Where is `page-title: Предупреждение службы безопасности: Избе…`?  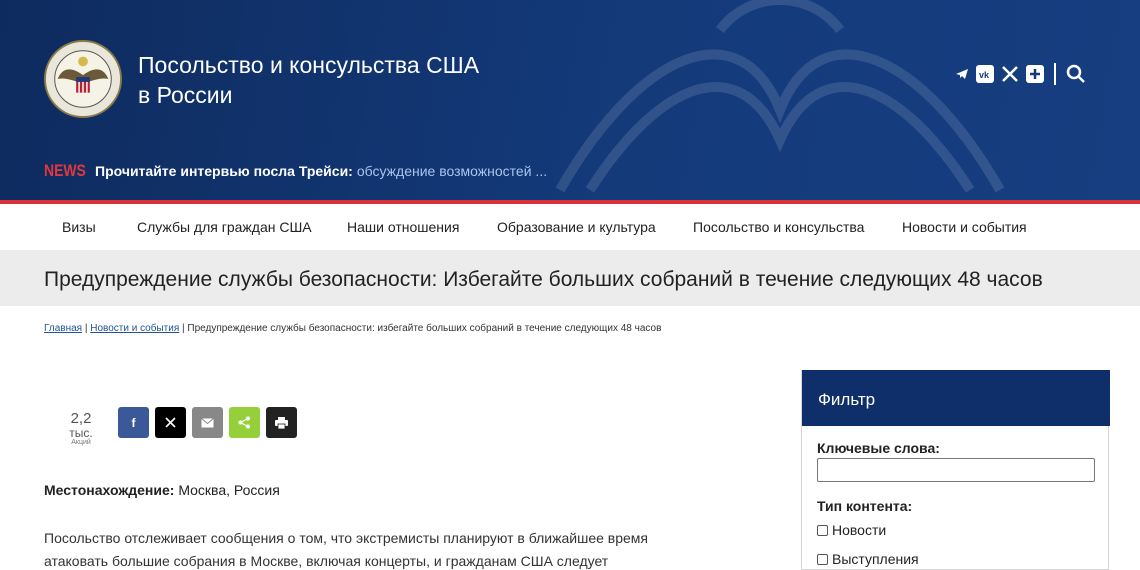 page-title: Предупреждение службы безопасности: Избе… is located at coordinates (543, 279).